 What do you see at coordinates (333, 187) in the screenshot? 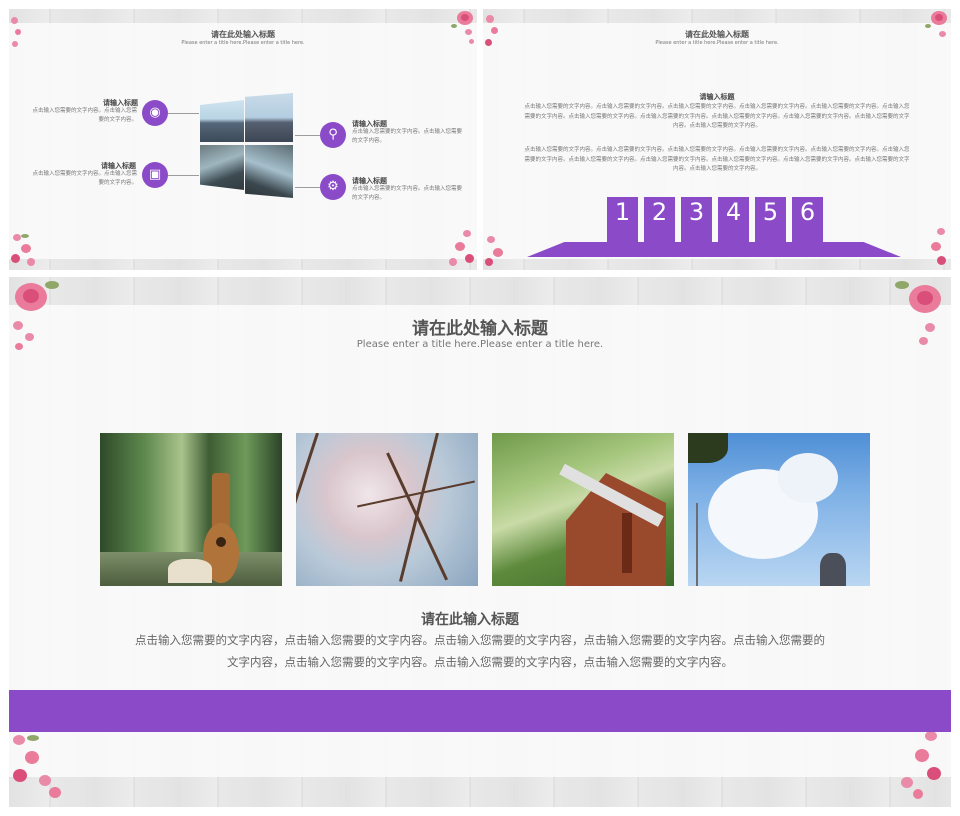
I see `gear-icon: ⚙` at bounding box center [333, 187].